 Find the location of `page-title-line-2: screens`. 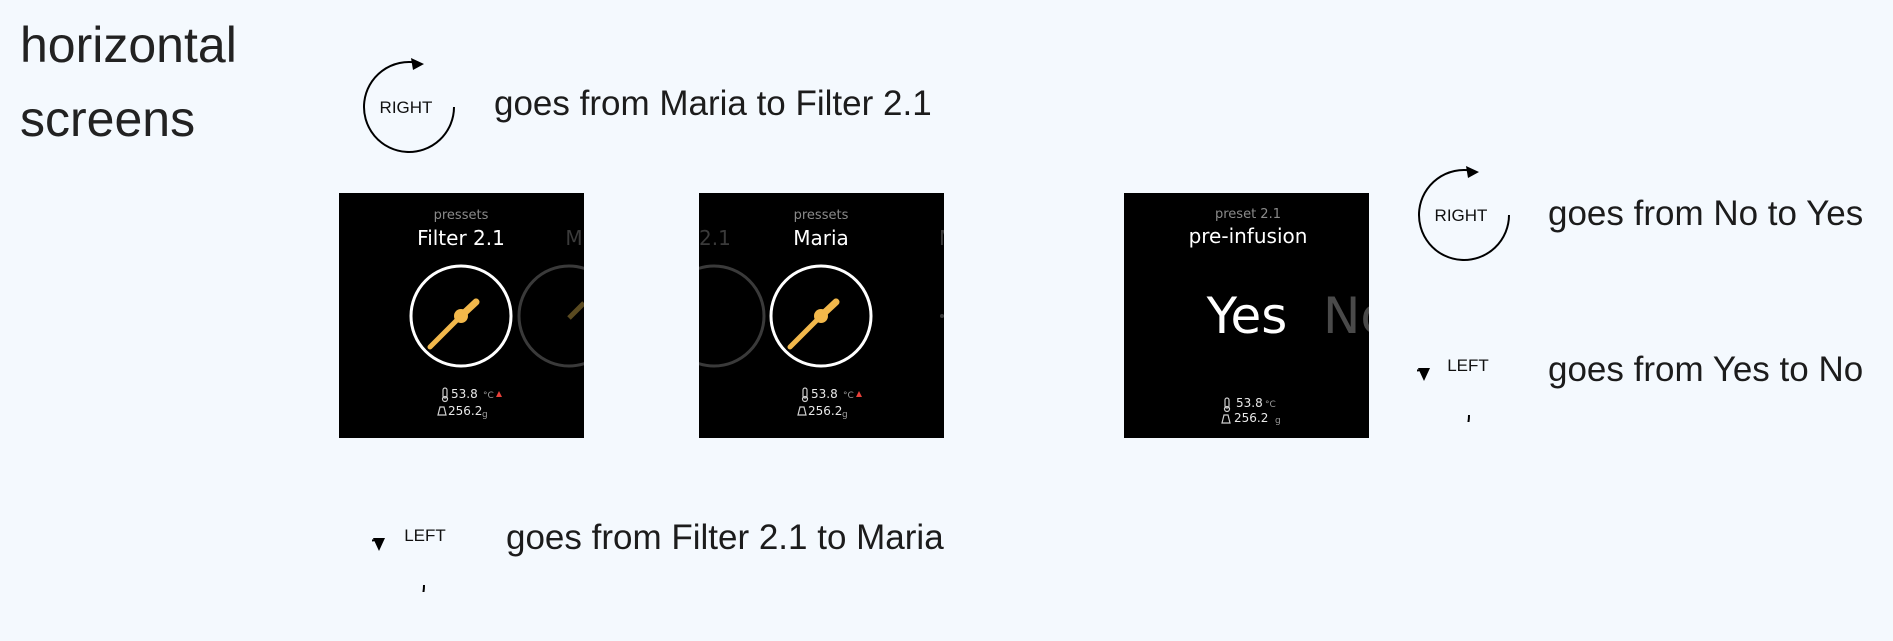

page-title-line-2: screens is located at coordinates (108, 119).